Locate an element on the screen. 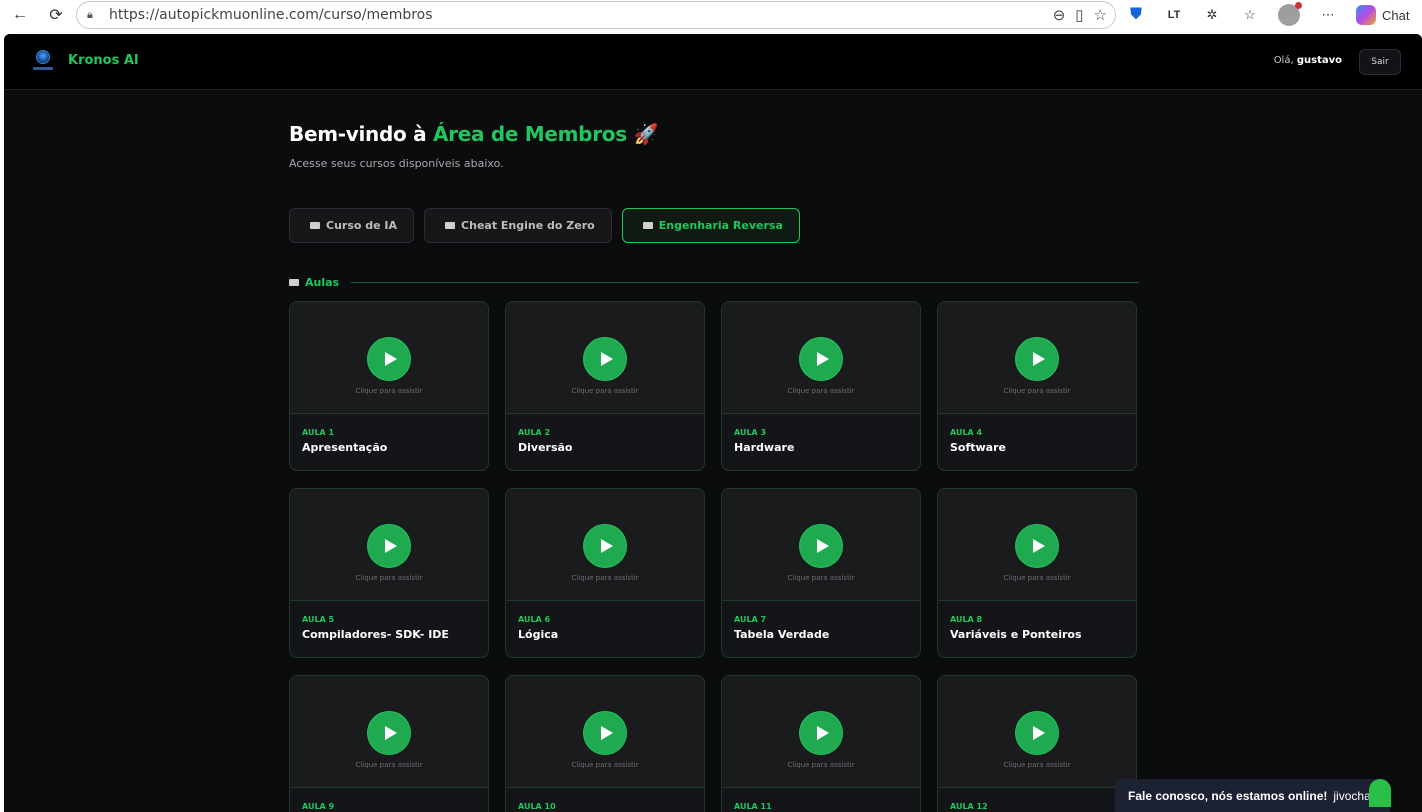  site-header: Kronos AI Olá, gustavo Sair is located at coordinates (713, 62).